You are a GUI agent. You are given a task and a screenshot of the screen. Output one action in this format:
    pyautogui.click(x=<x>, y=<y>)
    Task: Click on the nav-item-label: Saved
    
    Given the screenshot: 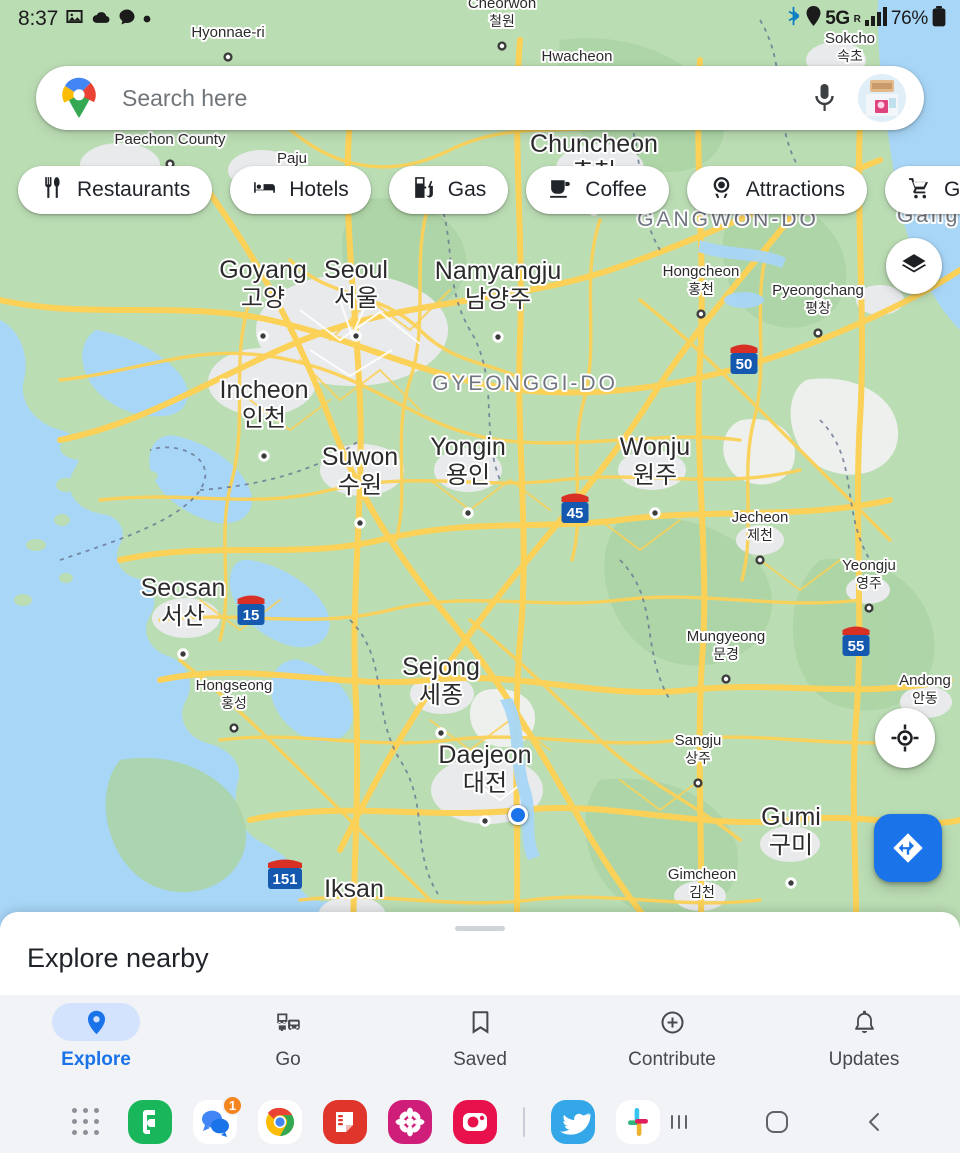 What is the action you would take?
    pyautogui.click(x=480, y=1059)
    